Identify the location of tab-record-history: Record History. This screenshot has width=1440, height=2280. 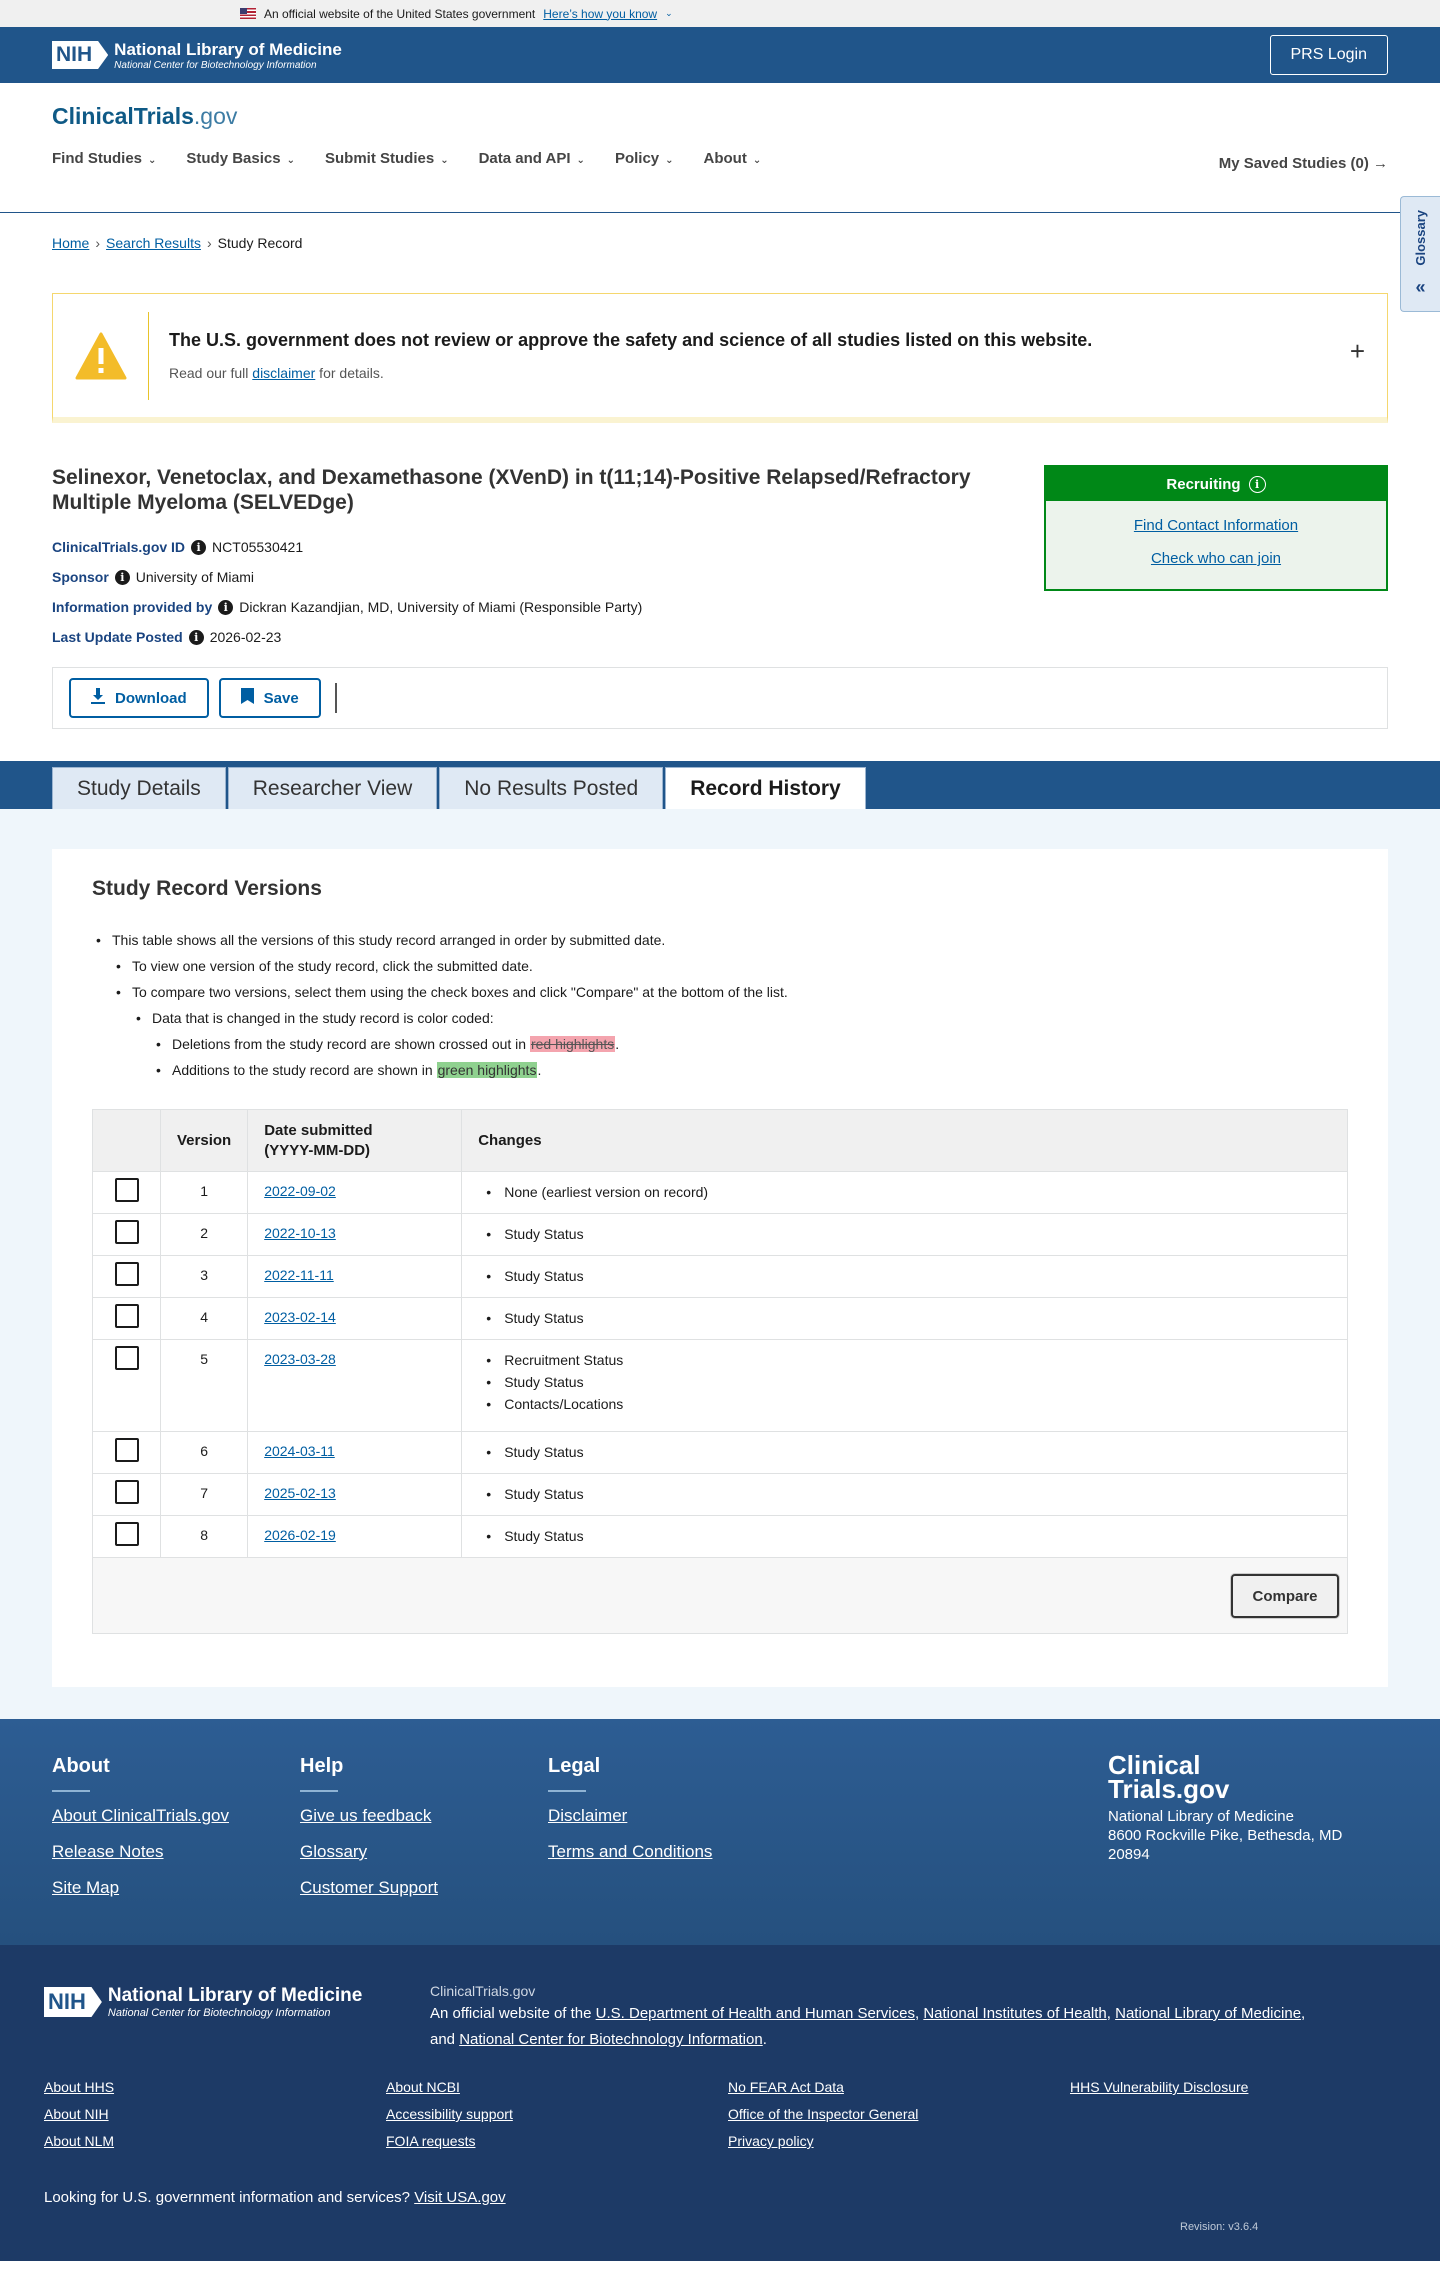
(765, 788).